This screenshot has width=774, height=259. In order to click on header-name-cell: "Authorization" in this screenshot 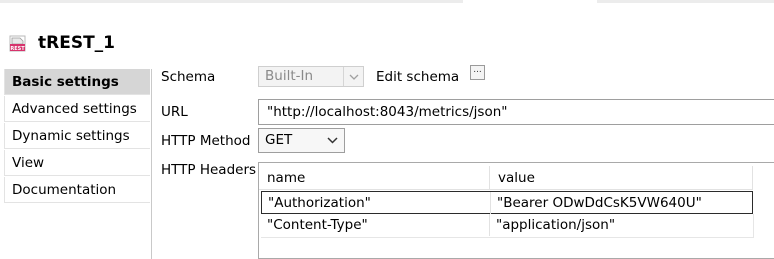, I will do `click(376, 203)`.